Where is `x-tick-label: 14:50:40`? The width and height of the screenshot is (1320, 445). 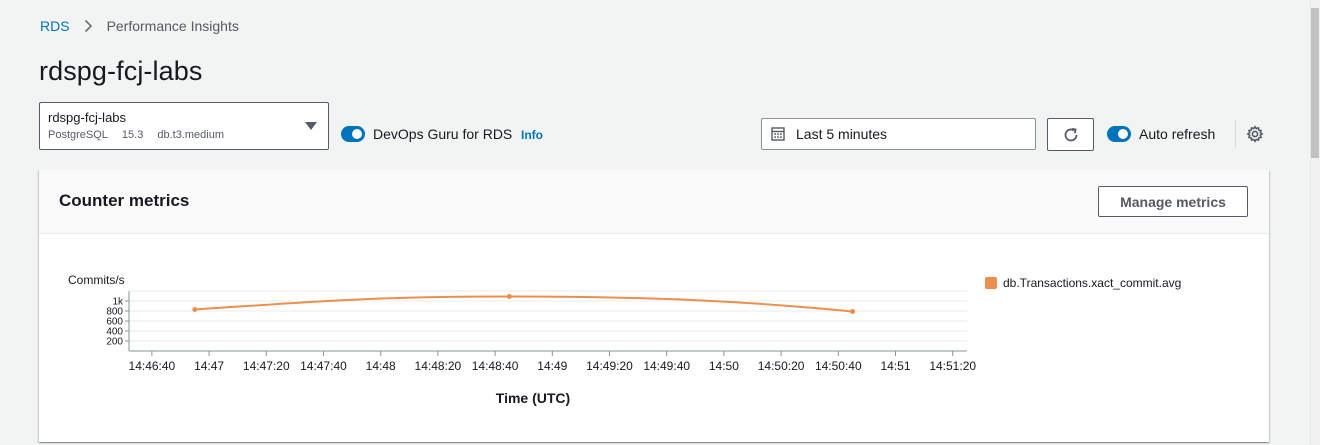
x-tick-label: 14:50:40 is located at coordinates (838, 366).